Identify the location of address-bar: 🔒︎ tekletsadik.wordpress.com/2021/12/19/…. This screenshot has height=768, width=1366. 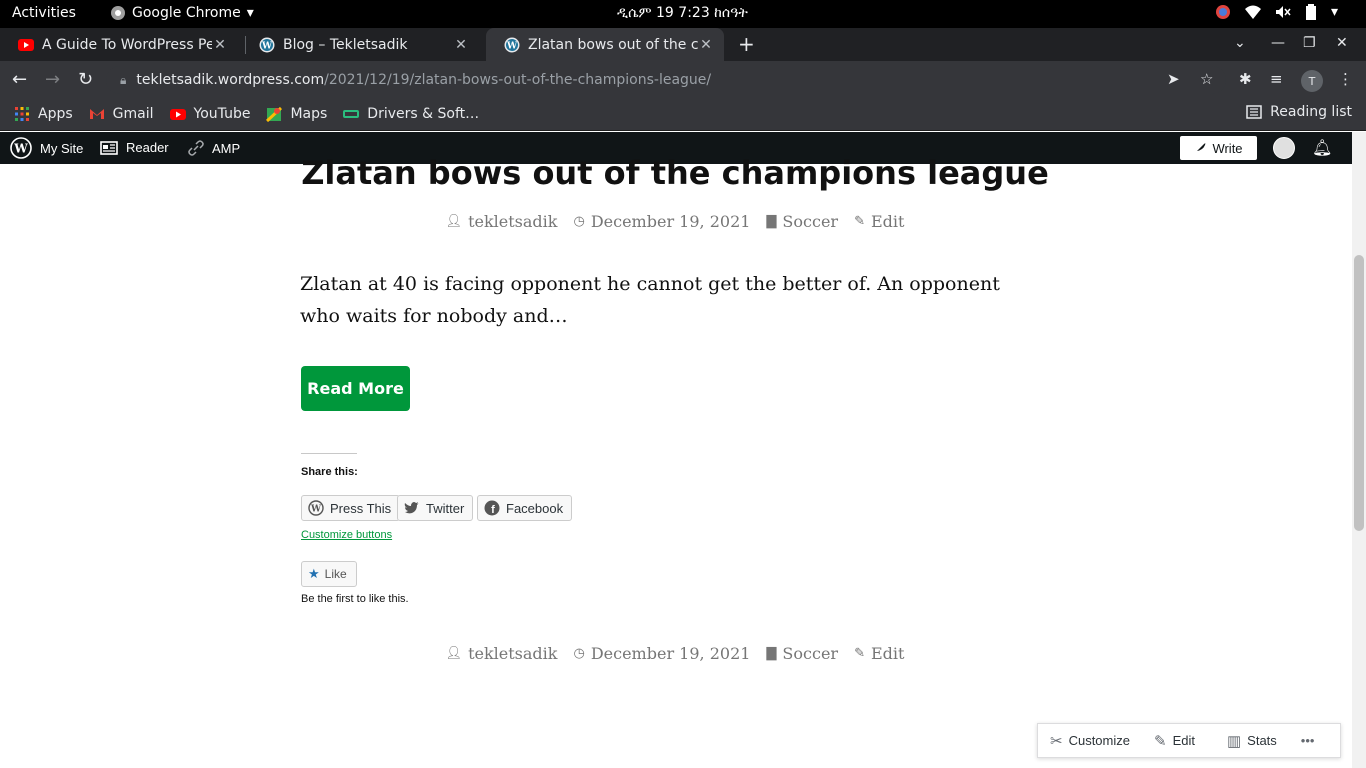
(666, 80).